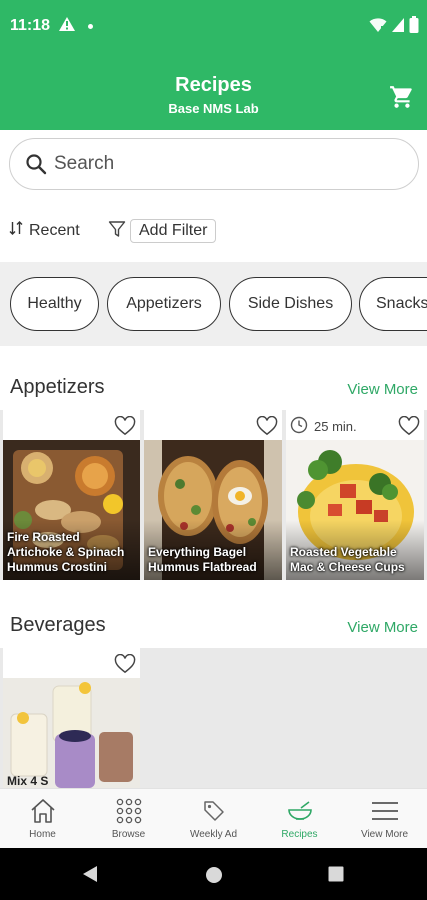  What do you see at coordinates (54, 304) in the screenshot?
I see `chip-healthy: Healthy` at bounding box center [54, 304].